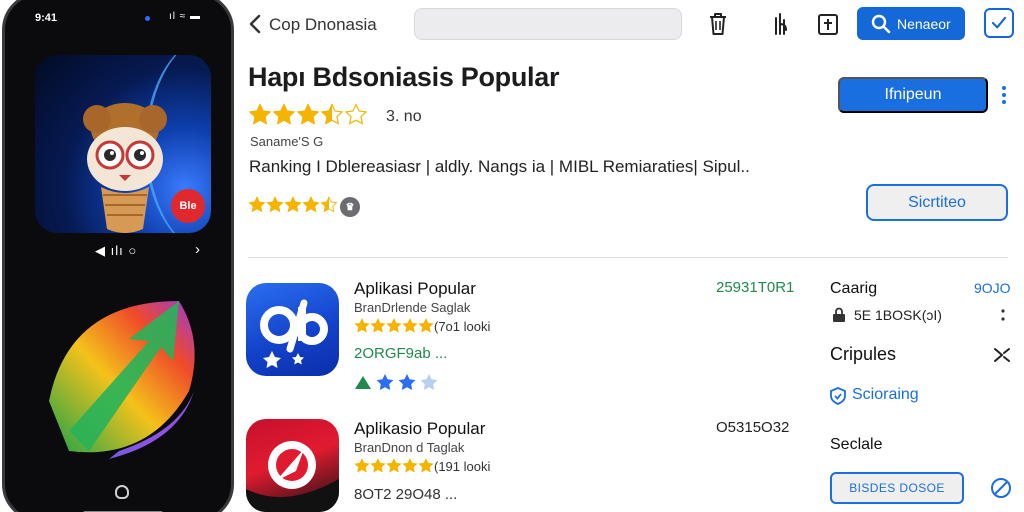 This screenshot has width=1024, height=512. I want to click on complies-label: Cripules, so click(863, 354).